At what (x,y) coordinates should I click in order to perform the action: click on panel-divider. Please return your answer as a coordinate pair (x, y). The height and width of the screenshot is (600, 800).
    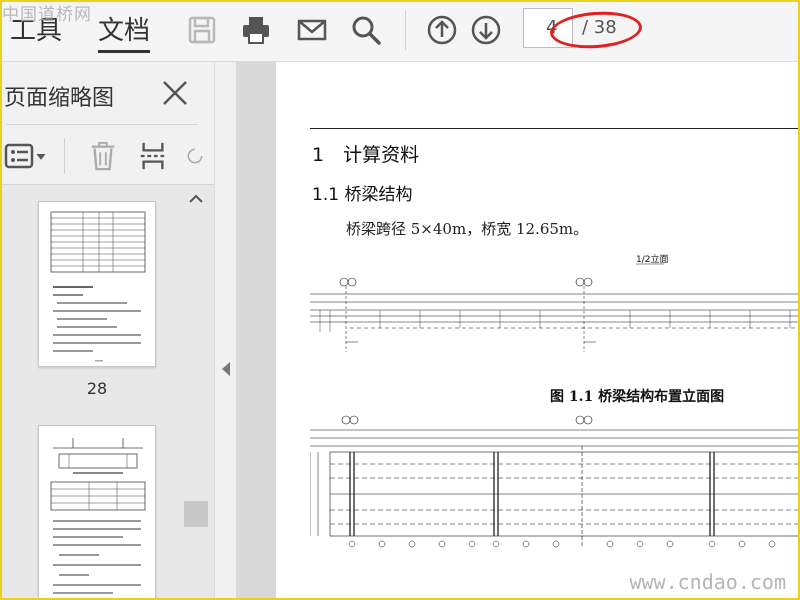
    Looking at the image, I should click on (102, 124).